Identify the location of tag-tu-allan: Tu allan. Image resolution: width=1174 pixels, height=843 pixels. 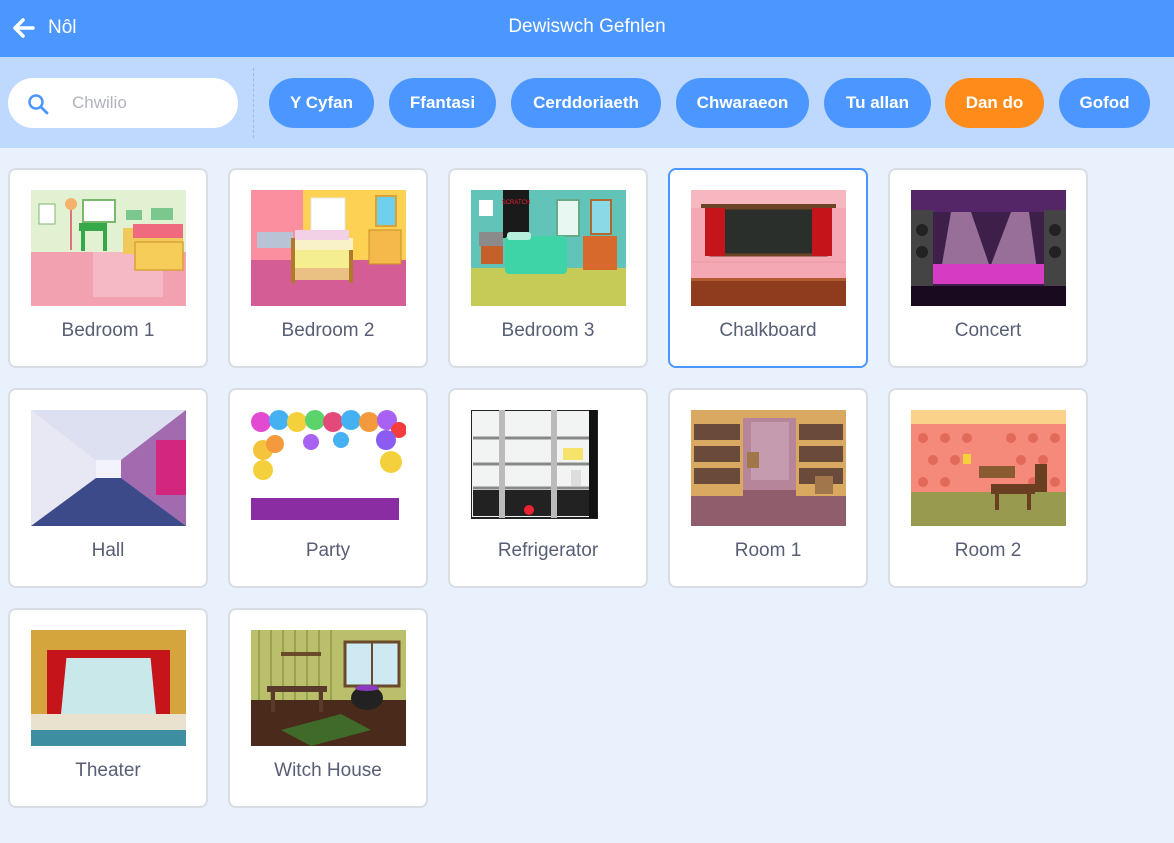
(877, 103).